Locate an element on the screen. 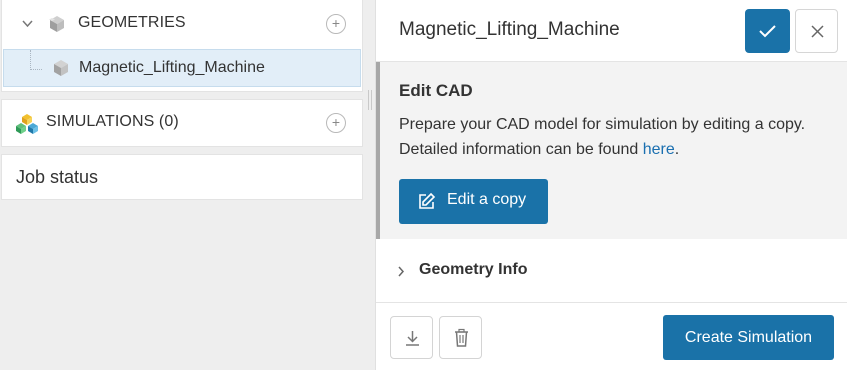  simulations-section: SIMULATIONS (0) + is located at coordinates (182, 123).